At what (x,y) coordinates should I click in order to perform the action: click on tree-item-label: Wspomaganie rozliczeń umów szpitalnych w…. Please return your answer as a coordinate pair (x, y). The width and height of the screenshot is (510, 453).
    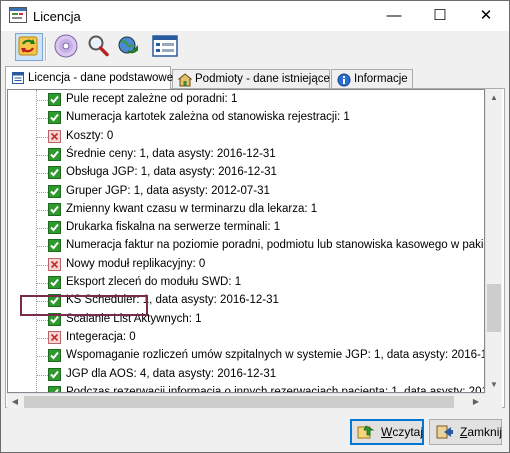
    Looking at the image, I should click on (275, 355).